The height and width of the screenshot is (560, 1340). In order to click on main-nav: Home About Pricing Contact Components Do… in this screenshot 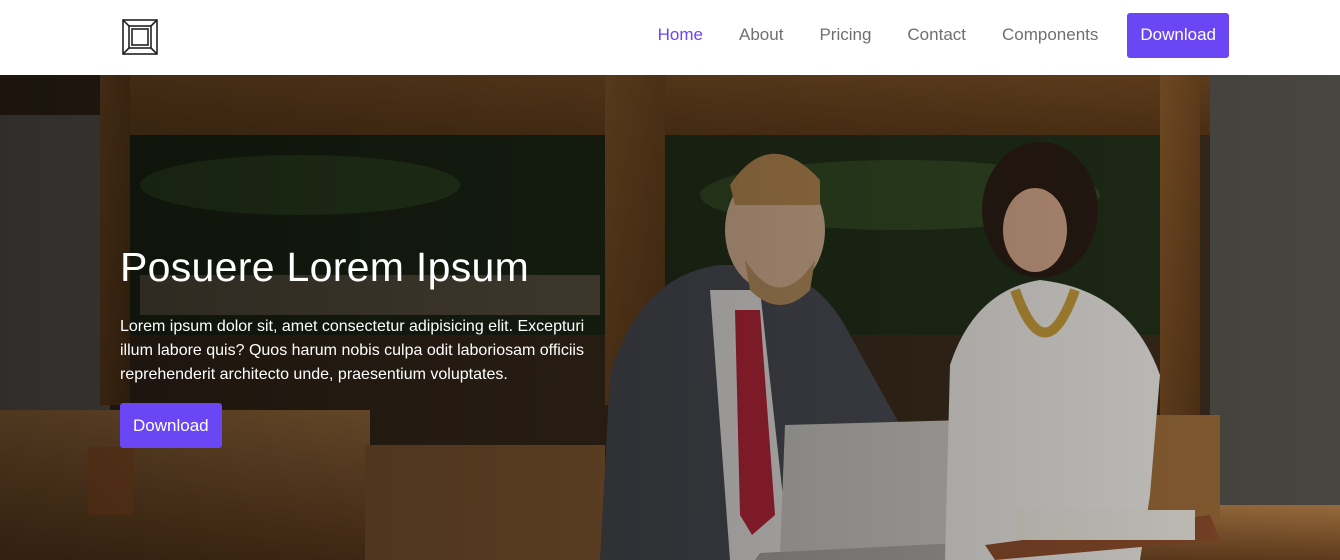, I will do `click(925, 35)`.